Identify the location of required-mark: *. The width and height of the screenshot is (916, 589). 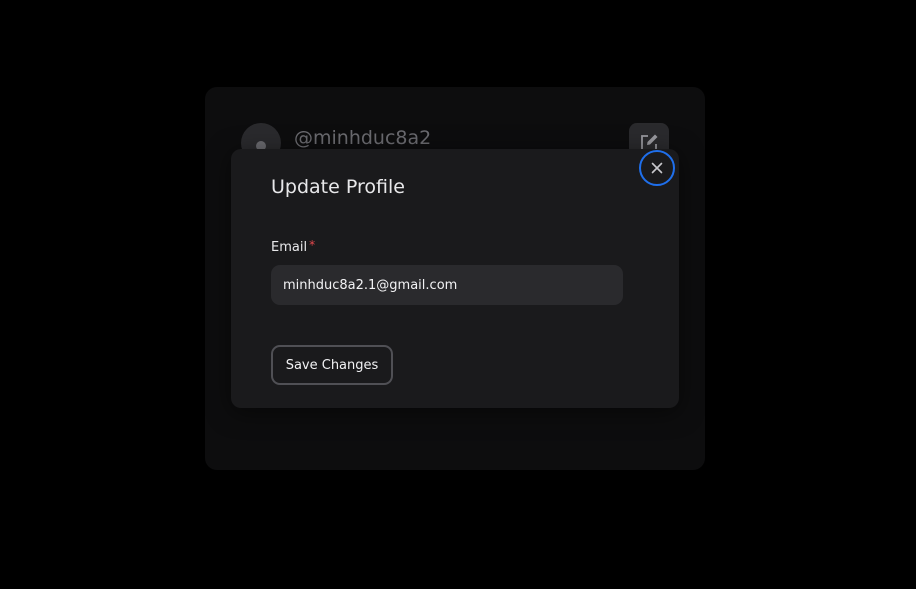
(312, 245).